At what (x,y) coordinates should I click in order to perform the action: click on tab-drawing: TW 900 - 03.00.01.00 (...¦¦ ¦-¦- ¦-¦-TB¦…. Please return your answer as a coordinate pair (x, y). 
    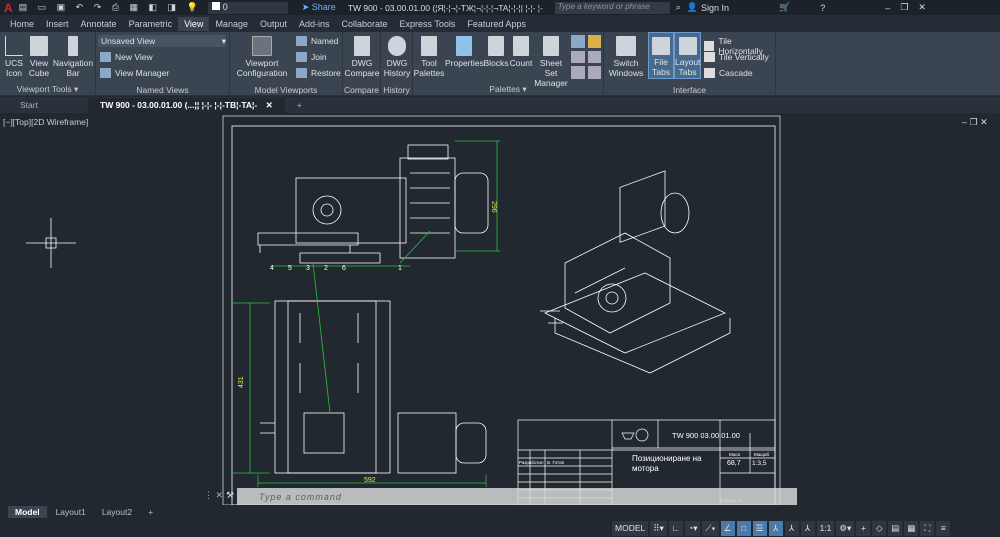
    Looking at the image, I should click on (186, 105).